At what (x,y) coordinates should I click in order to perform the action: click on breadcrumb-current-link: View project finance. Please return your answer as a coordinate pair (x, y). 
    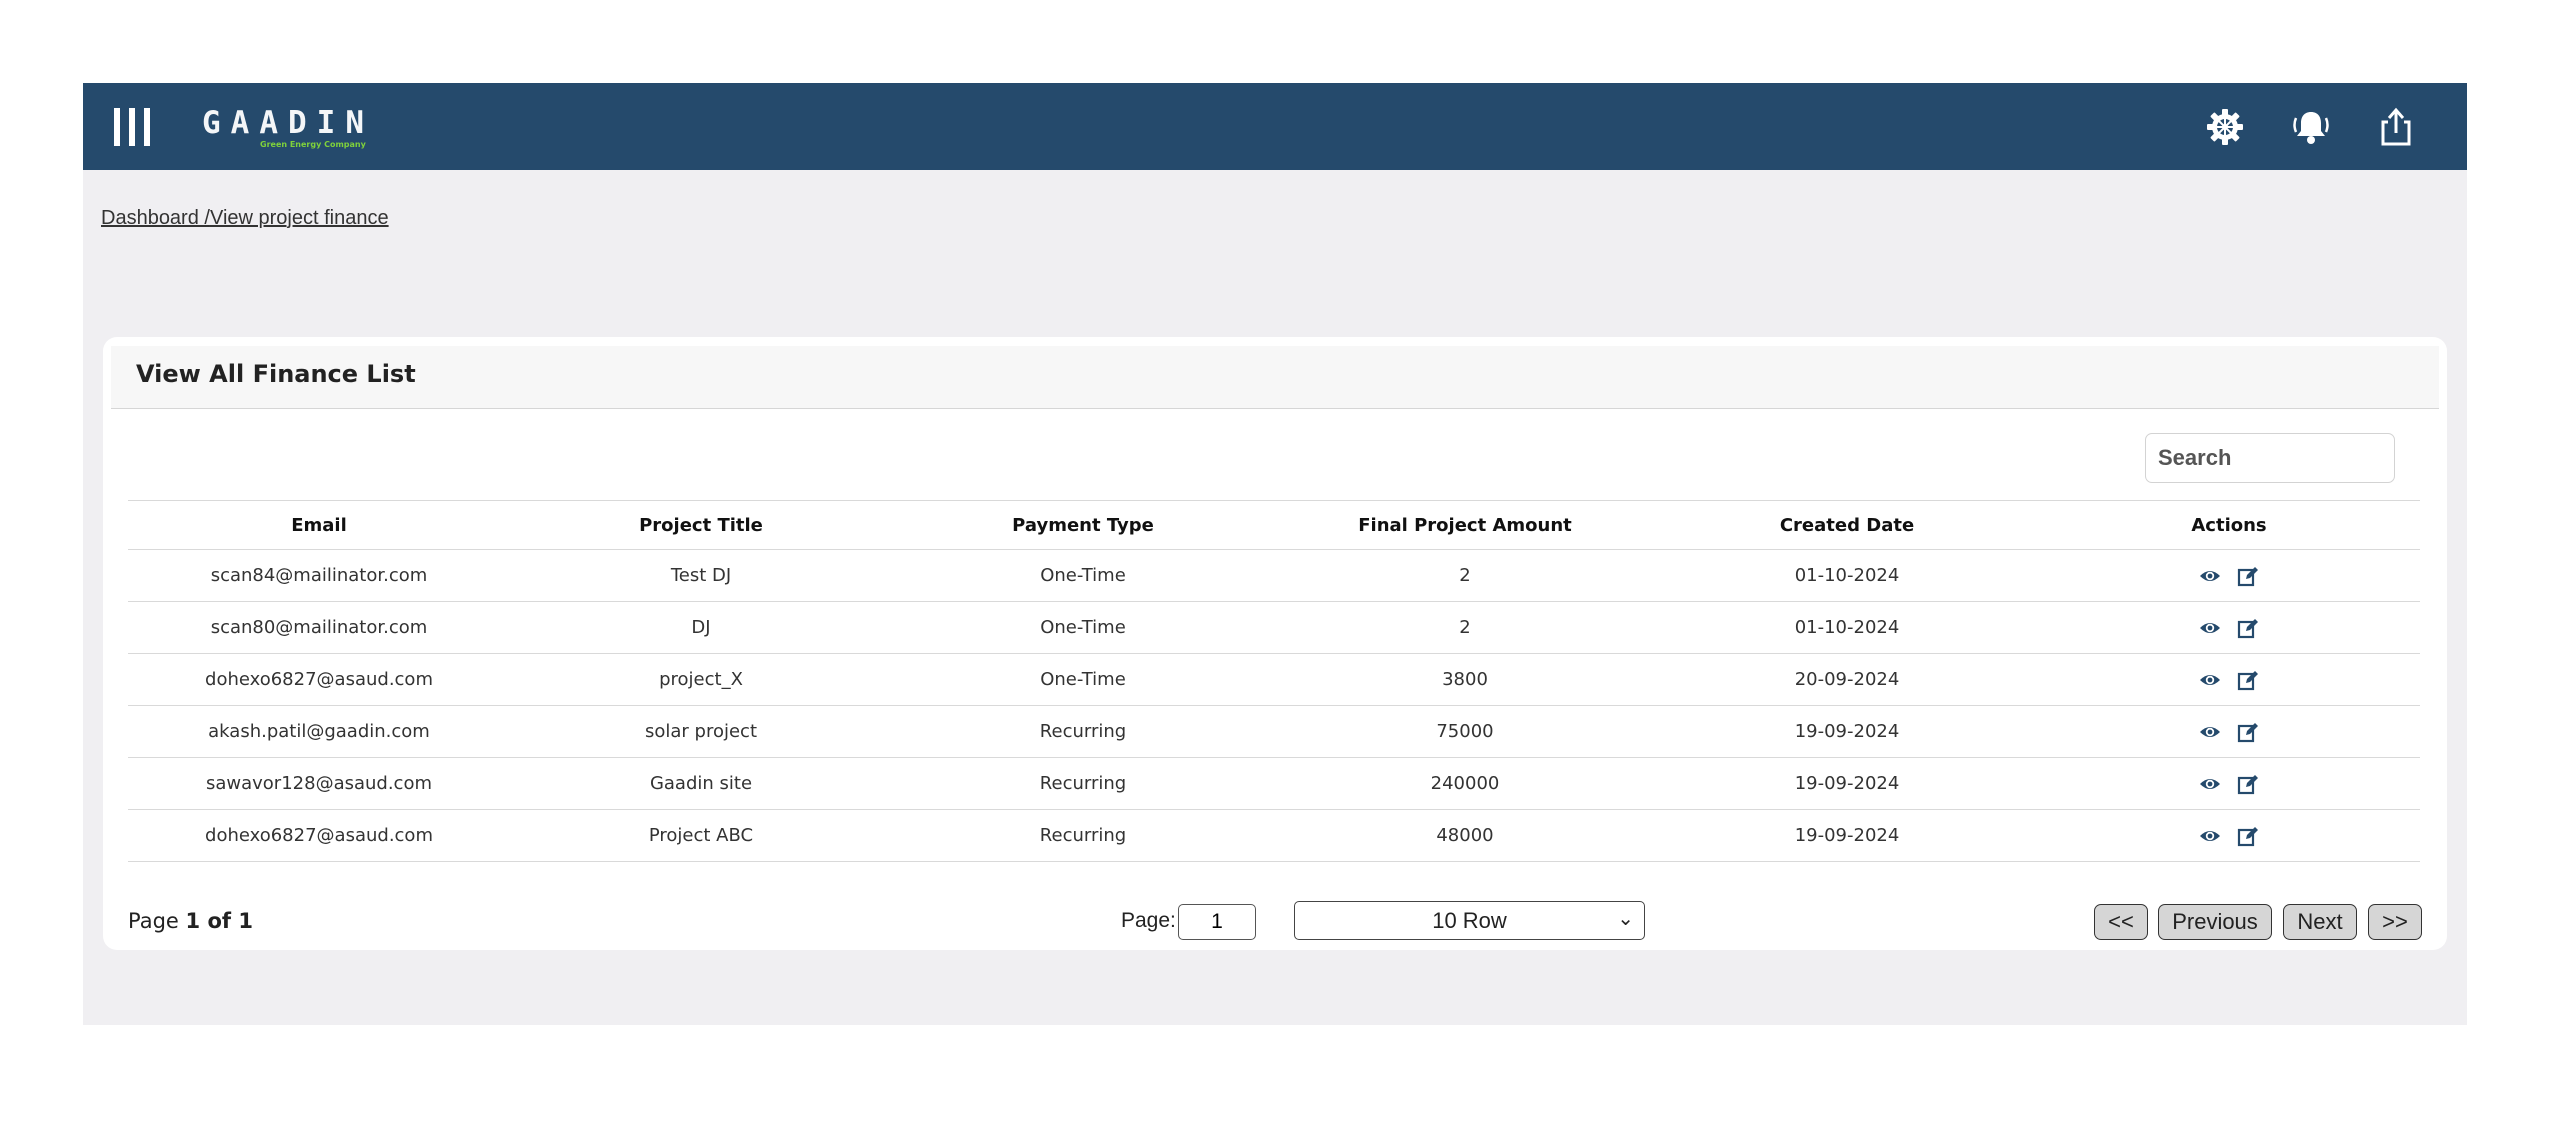
    Looking at the image, I should click on (299, 218).